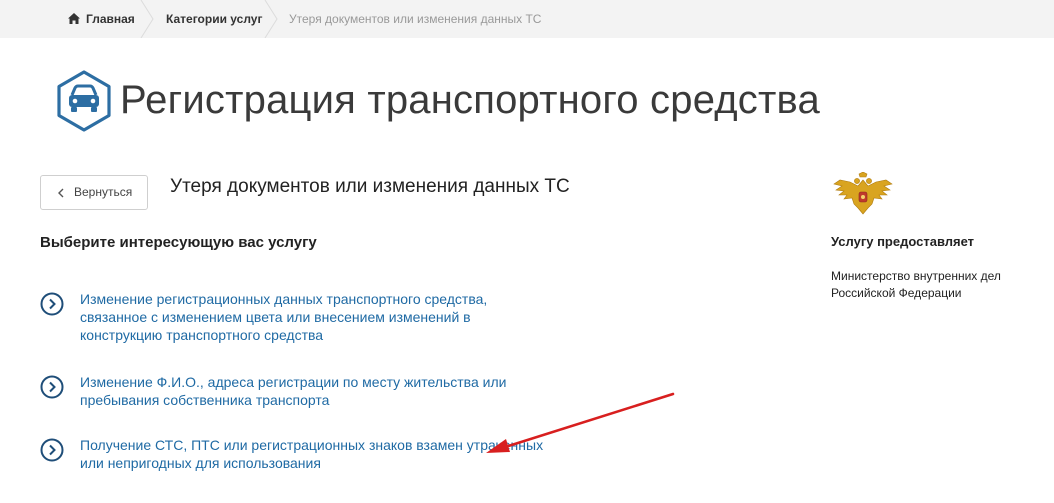 The width and height of the screenshot is (1054, 503). I want to click on double-headed-eagle-icon, so click(863, 193).